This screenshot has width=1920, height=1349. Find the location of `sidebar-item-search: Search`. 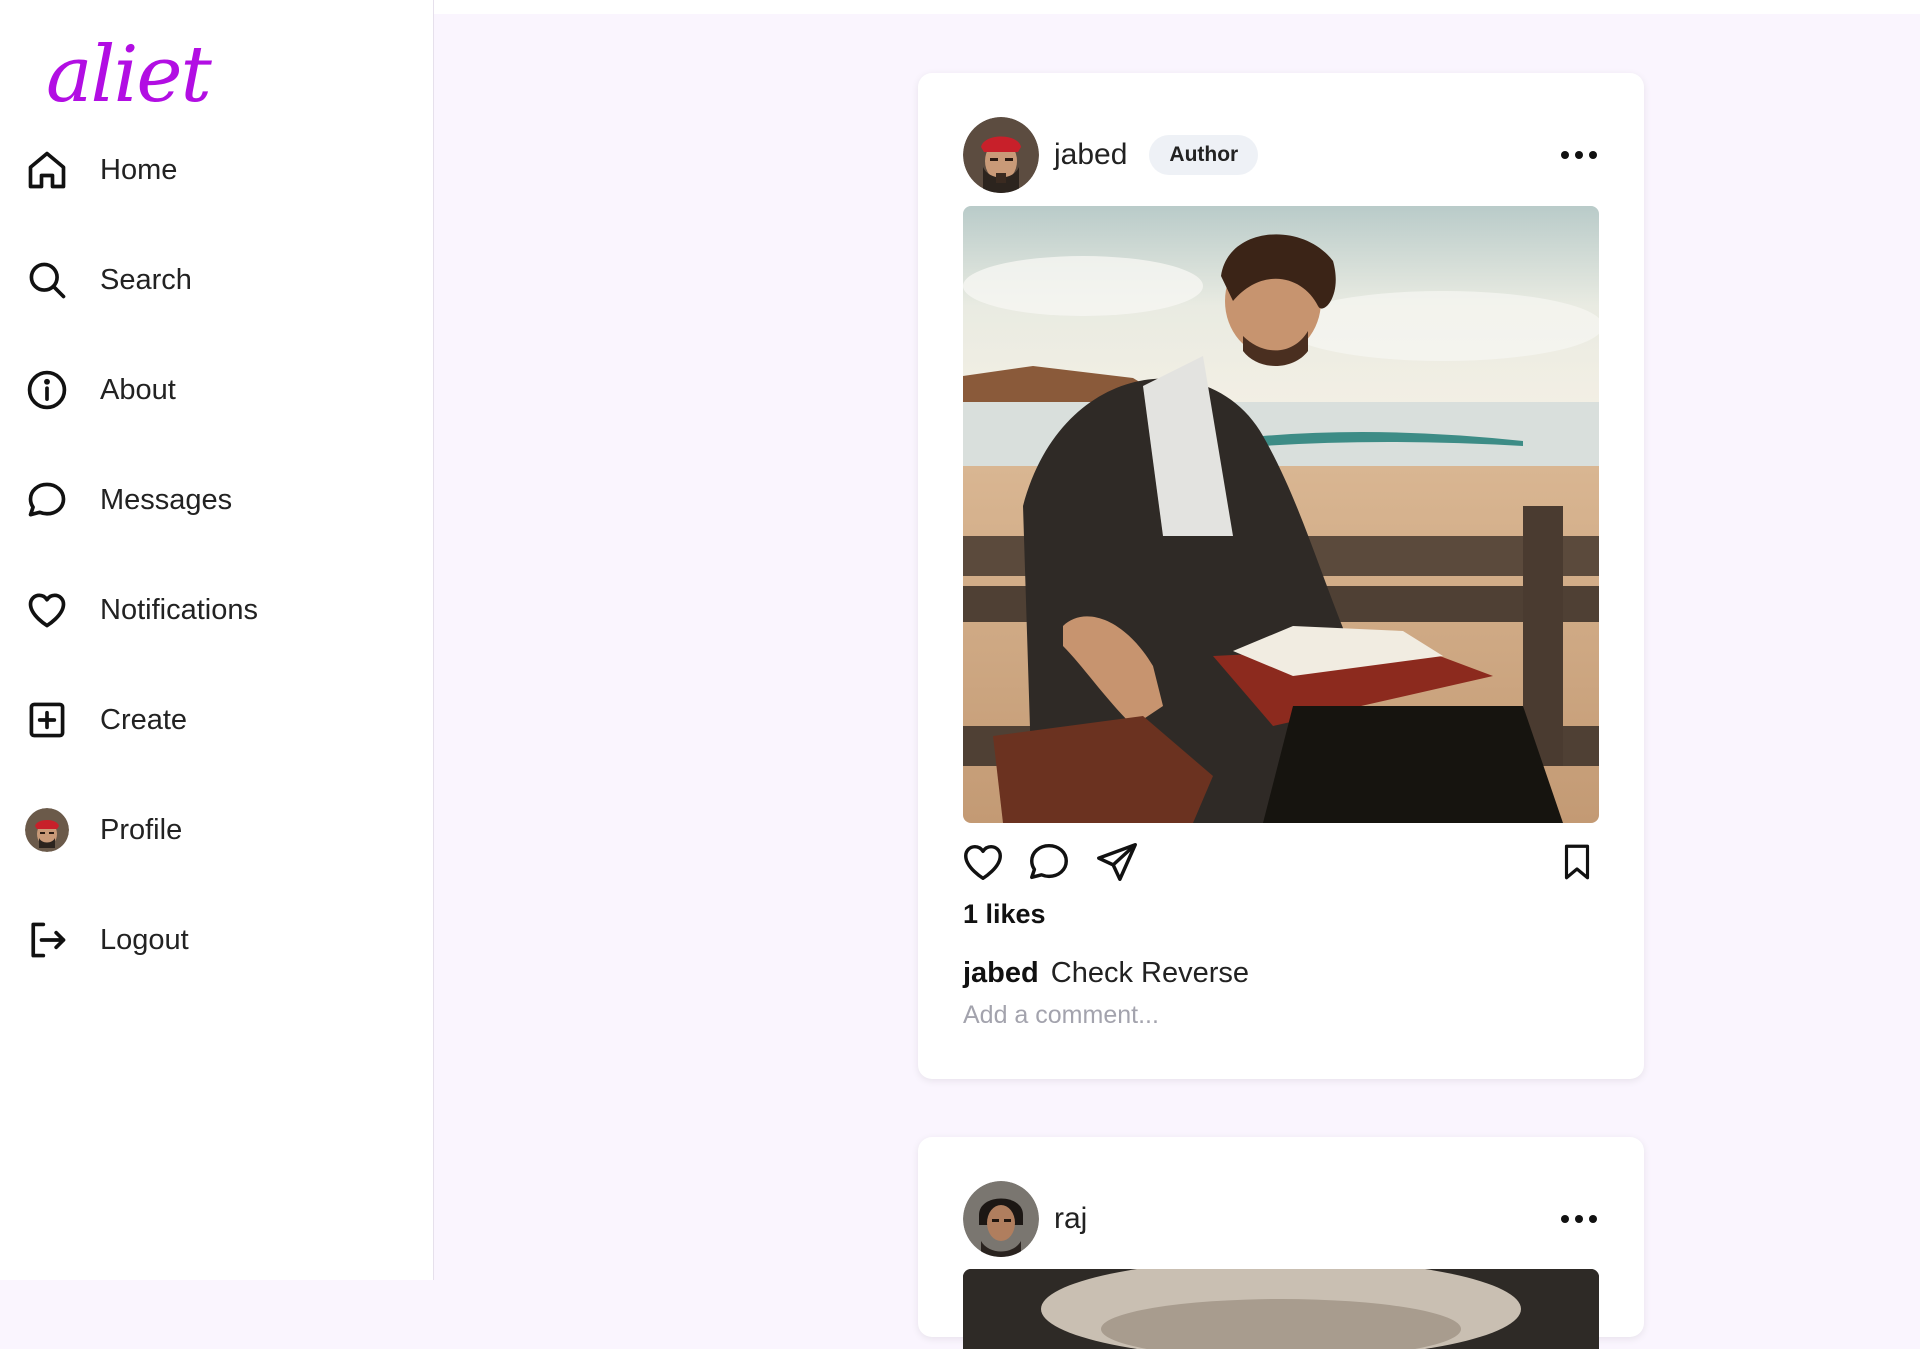

sidebar-item-search: Search is located at coordinates (214, 280).